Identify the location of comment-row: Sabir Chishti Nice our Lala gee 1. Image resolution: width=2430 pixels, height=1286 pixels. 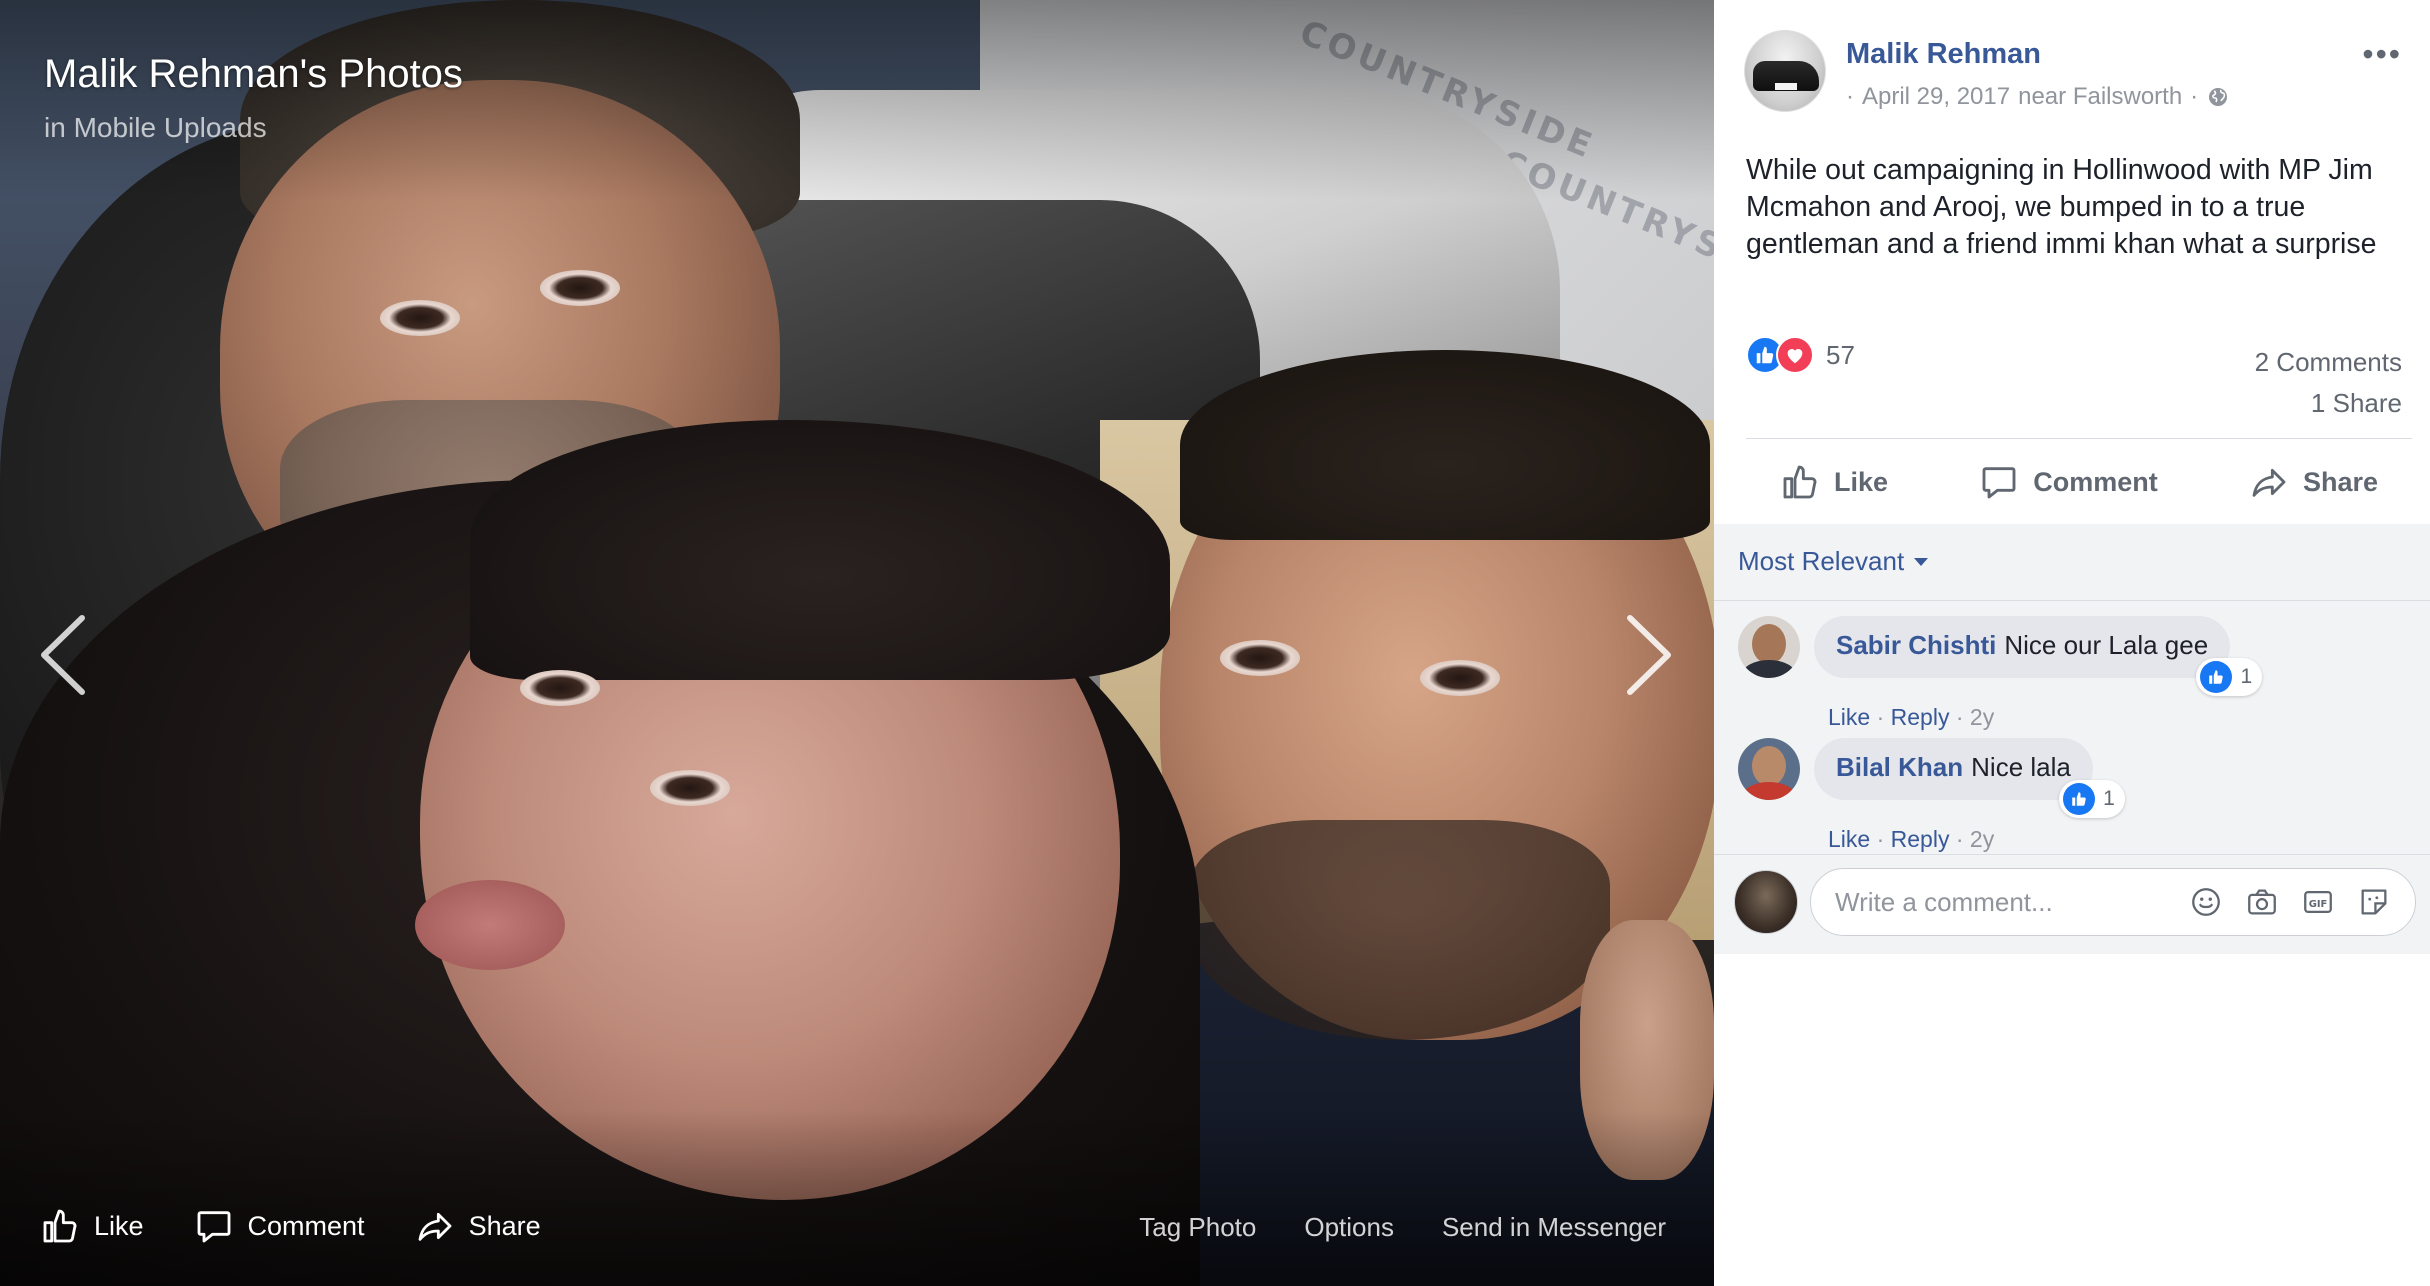
(2000, 656).